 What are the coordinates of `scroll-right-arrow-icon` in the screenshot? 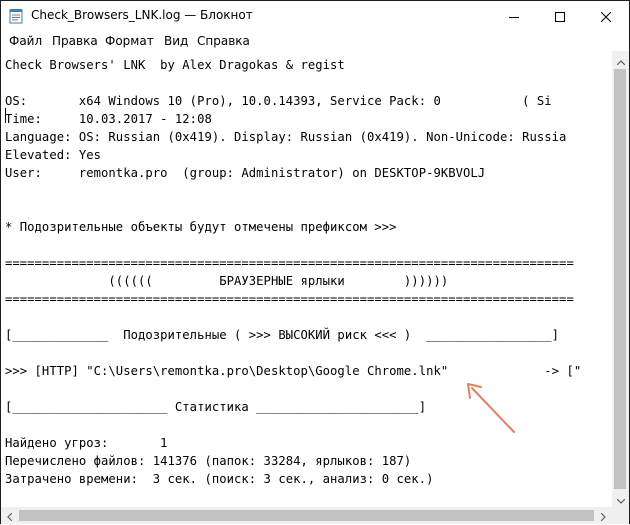 It's located at (603, 515).